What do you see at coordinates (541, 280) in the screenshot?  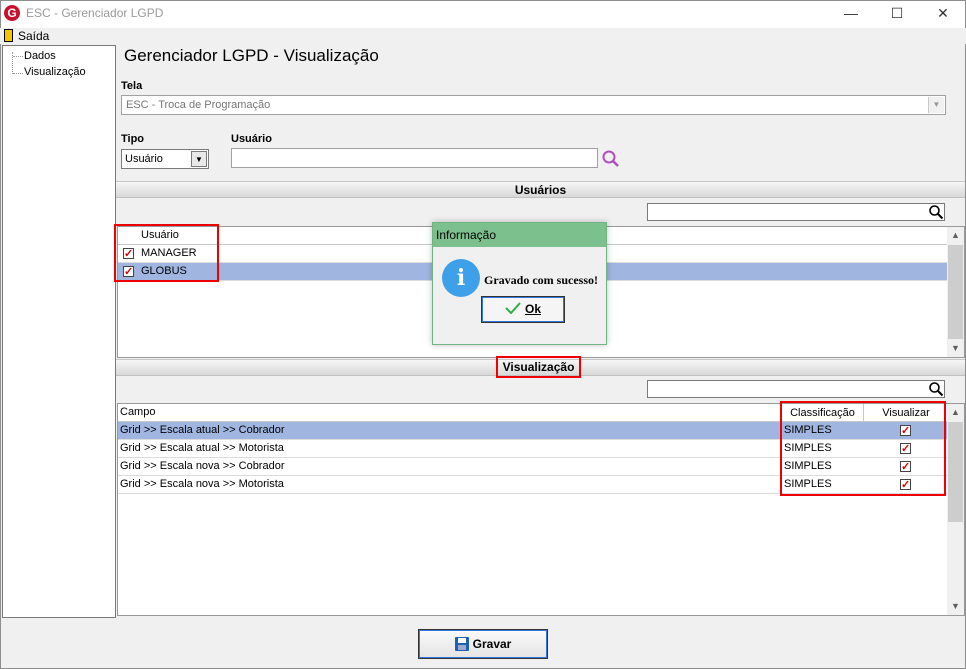 I see `dialog-message: Gravado com sucesso!` at bounding box center [541, 280].